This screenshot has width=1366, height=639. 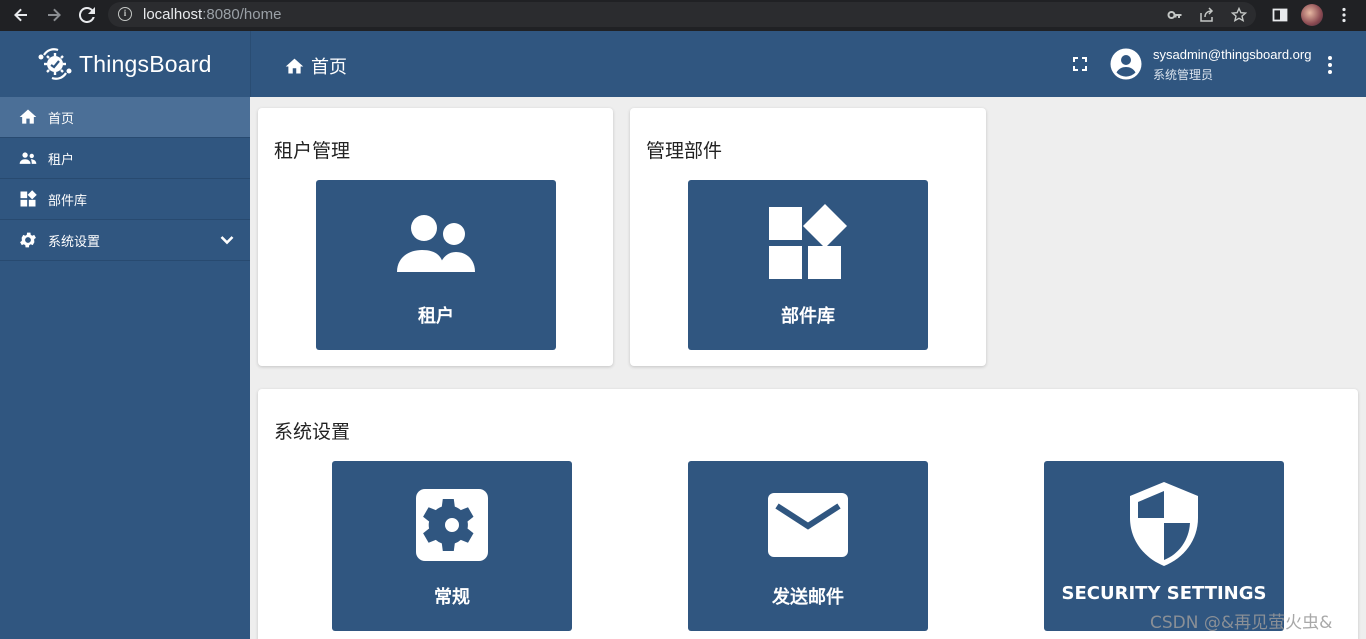 I want to click on sidebar-item-system-settings: 系统设置, so click(x=125, y=240).